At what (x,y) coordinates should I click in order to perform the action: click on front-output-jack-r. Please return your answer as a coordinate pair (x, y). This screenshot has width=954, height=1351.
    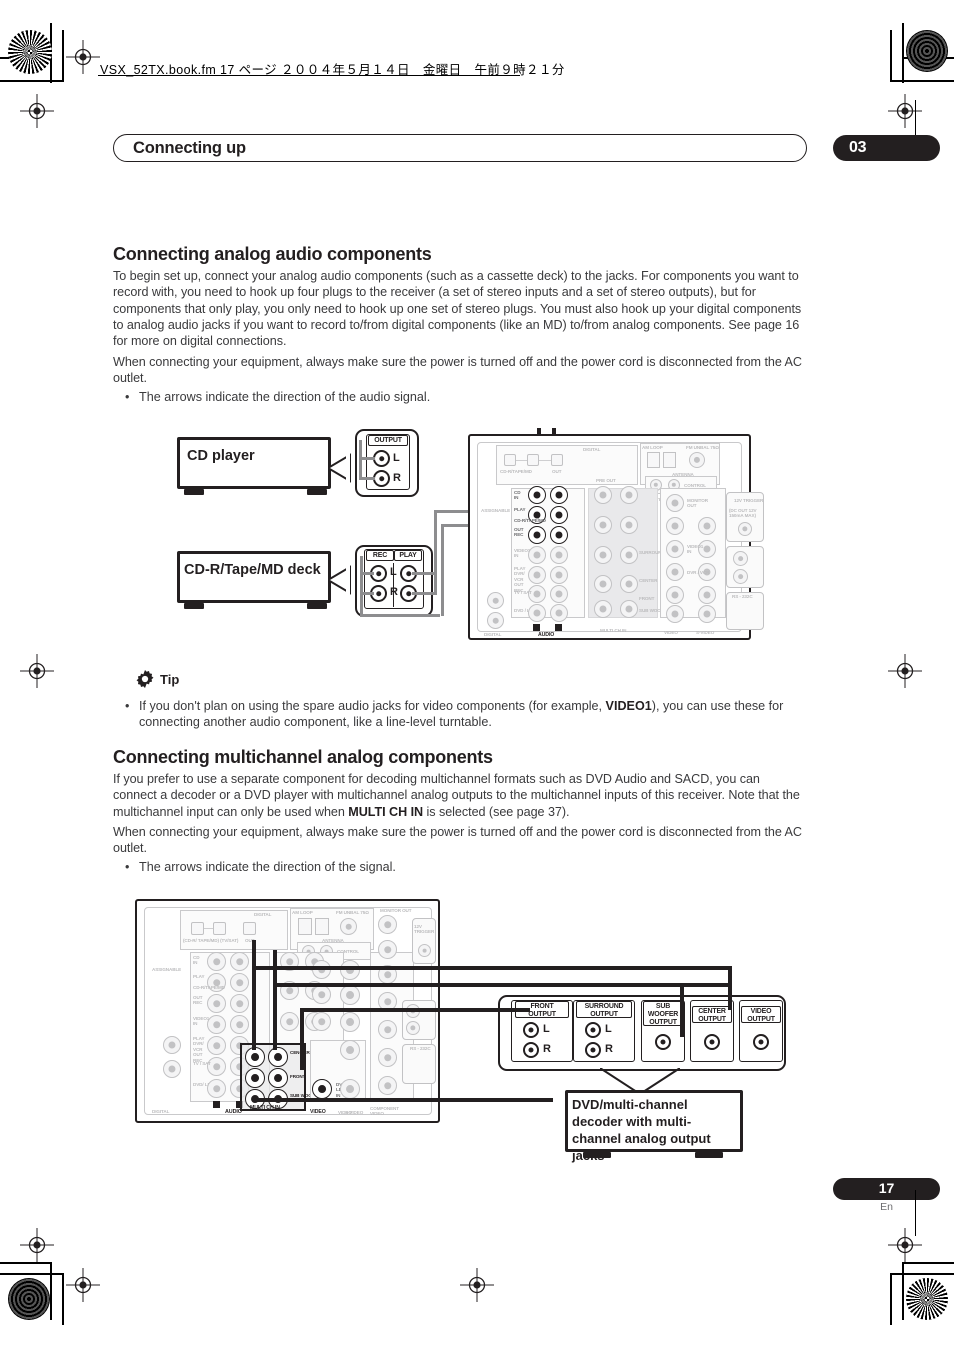
    Looking at the image, I should click on (531, 1050).